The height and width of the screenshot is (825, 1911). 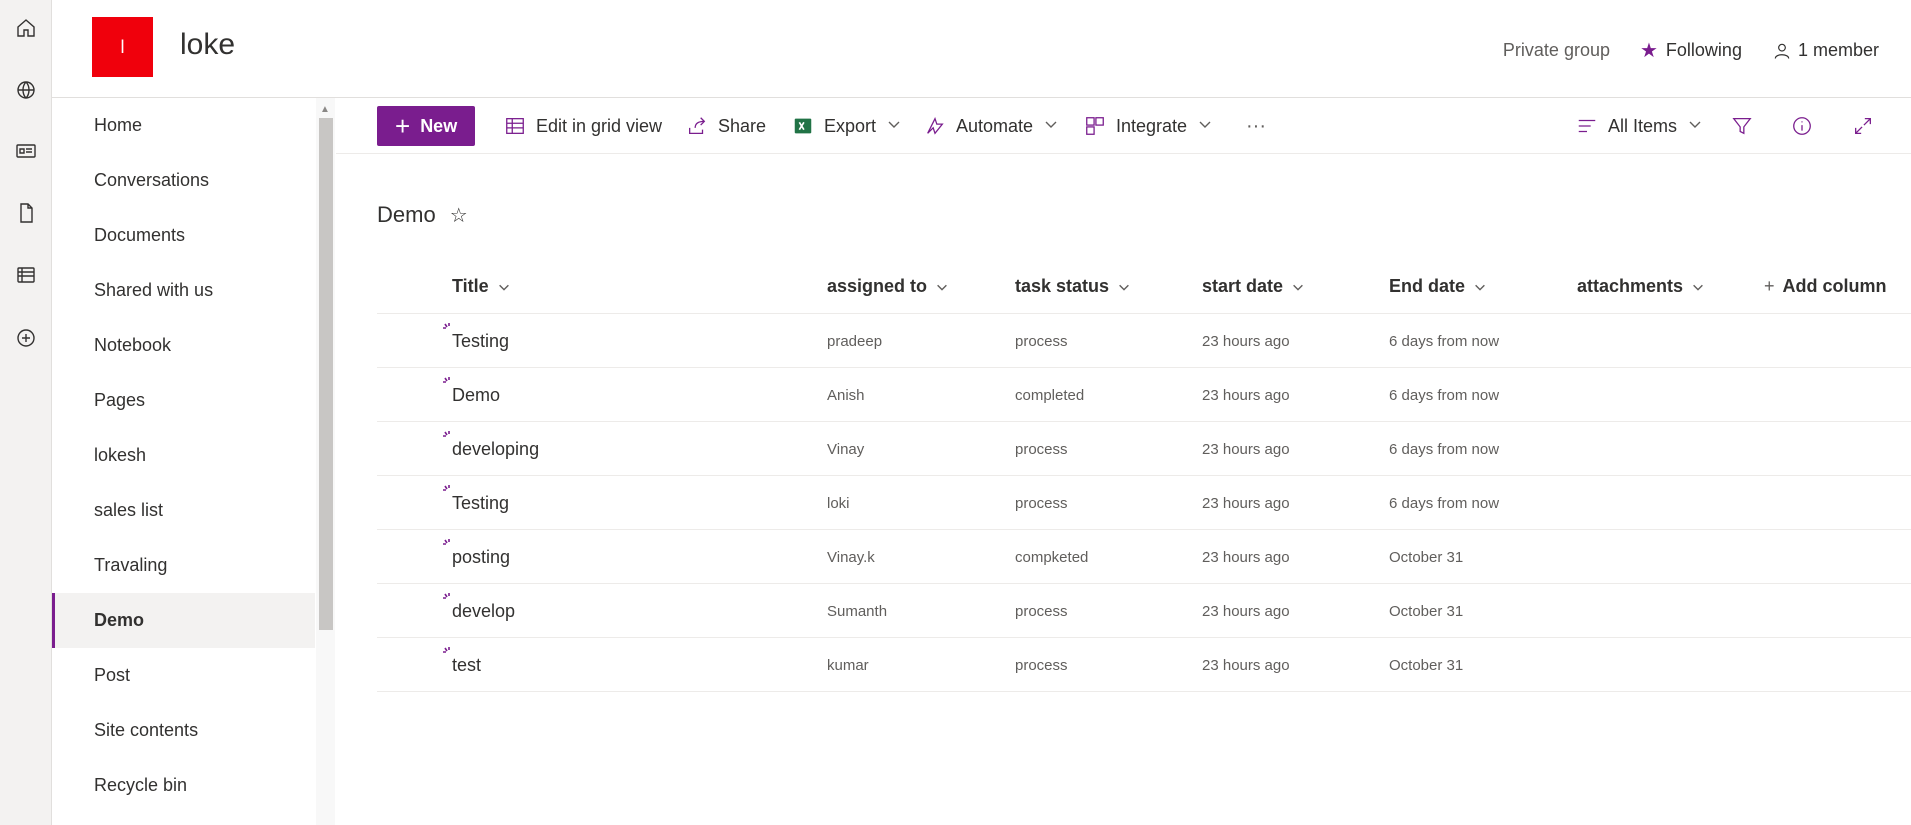 I want to click on nav-scrollbar: ▲, so click(x=325, y=461).